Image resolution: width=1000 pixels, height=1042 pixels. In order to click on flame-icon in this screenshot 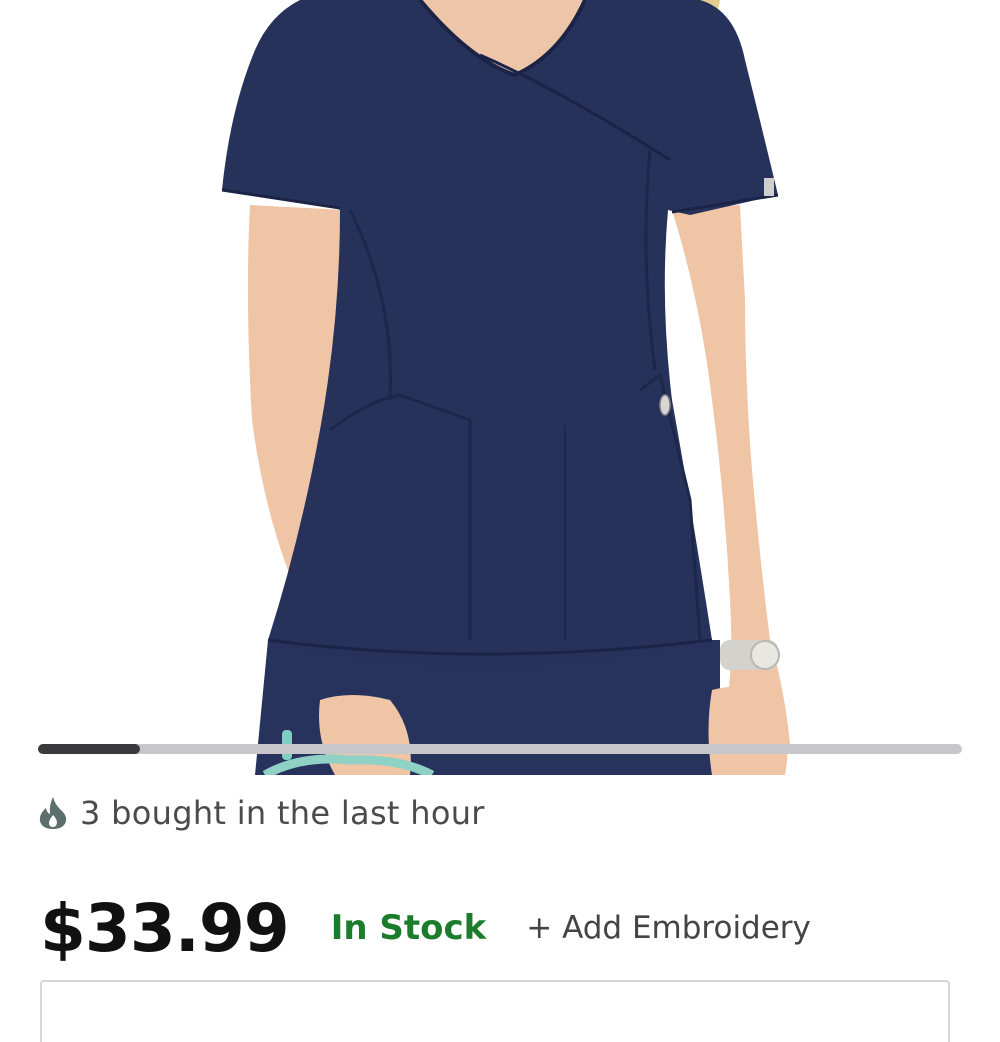, I will do `click(53, 813)`.